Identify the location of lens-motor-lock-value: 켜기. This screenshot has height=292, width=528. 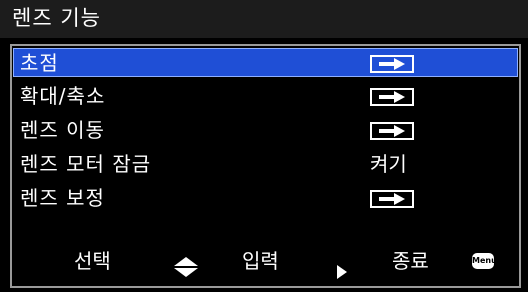
(388, 164).